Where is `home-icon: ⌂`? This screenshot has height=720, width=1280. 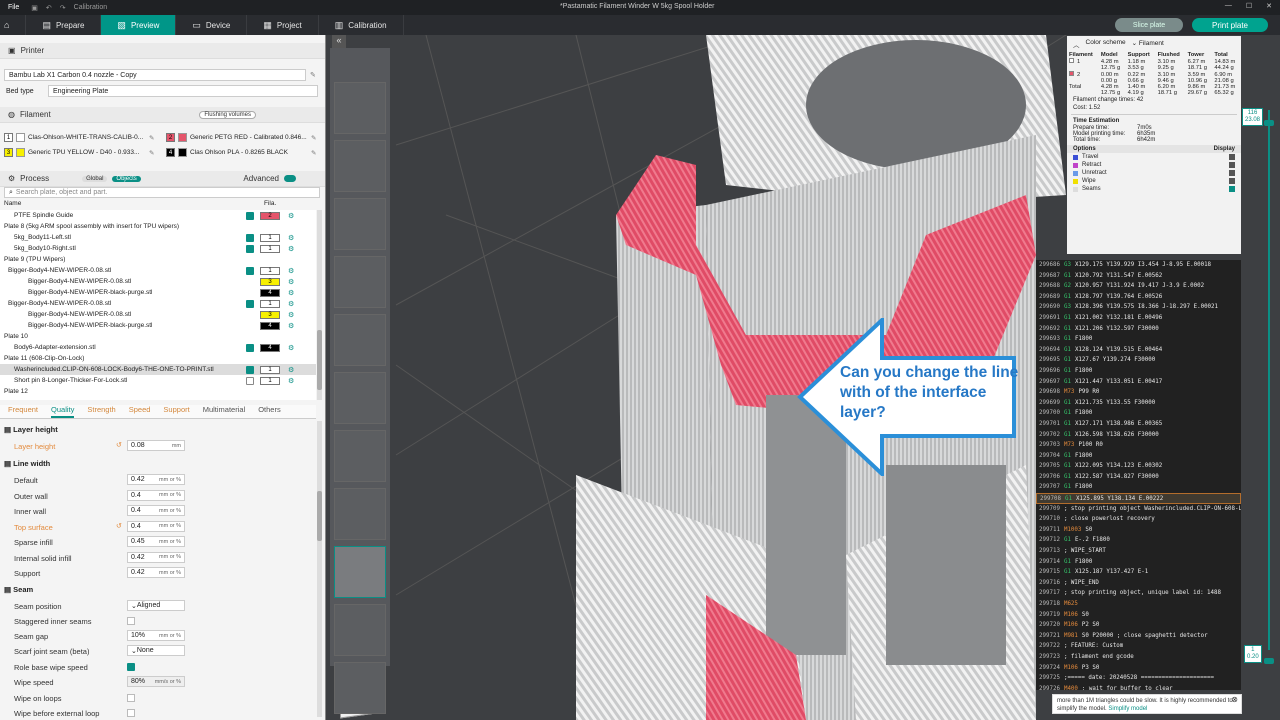
home-icon: ⌂ is located at coordinates (13, 25).